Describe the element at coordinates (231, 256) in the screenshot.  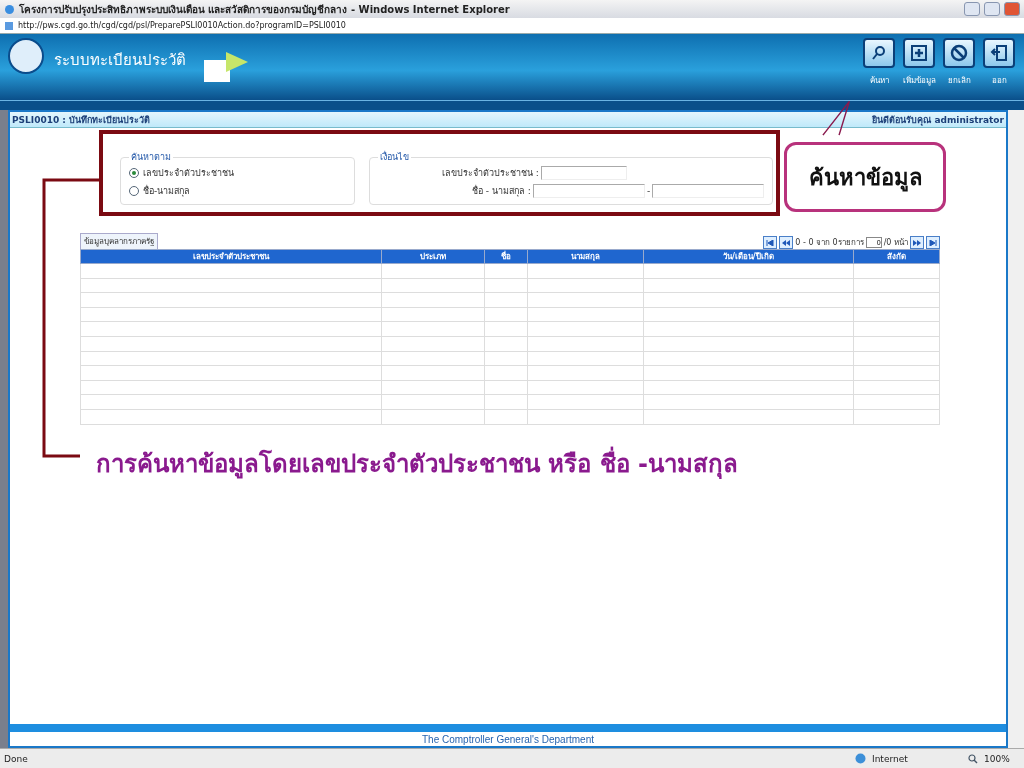
I see `column-header: เลขประจำตัวประชาชน` at that location.